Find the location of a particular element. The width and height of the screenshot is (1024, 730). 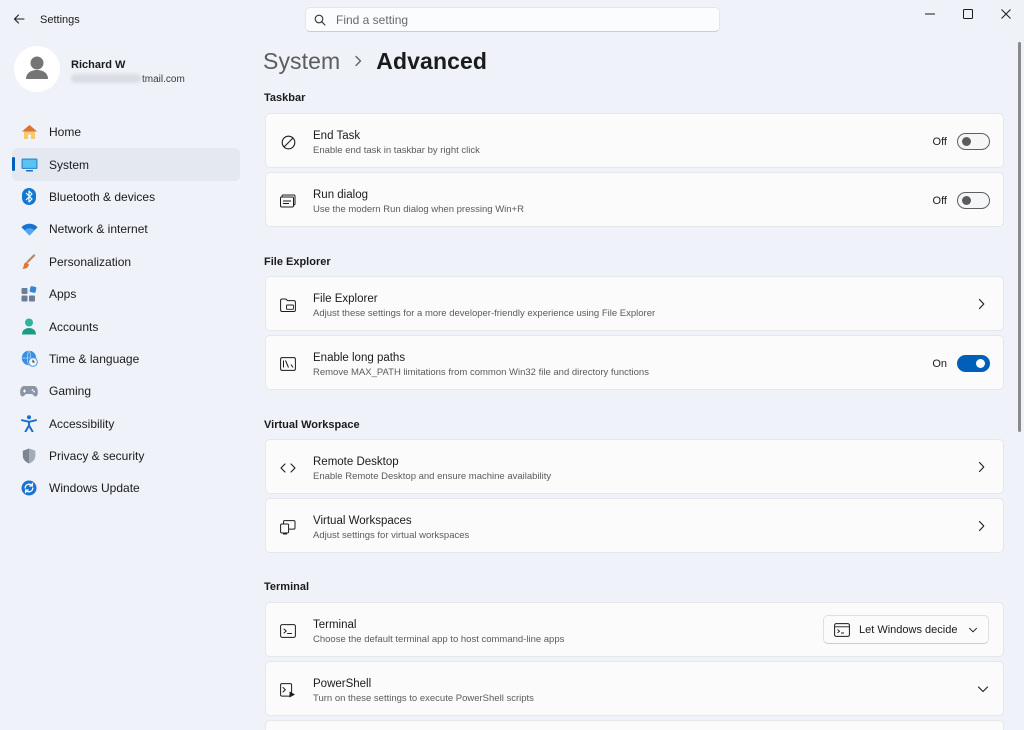

bluetooth-icon is located at coordinates (29, 197).